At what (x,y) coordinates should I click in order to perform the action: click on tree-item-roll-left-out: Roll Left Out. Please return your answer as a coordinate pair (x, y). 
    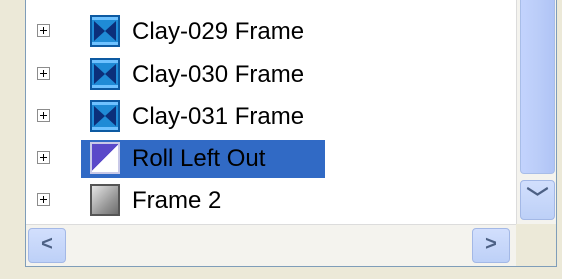
    Looking at the image, I should click on (271, 159).